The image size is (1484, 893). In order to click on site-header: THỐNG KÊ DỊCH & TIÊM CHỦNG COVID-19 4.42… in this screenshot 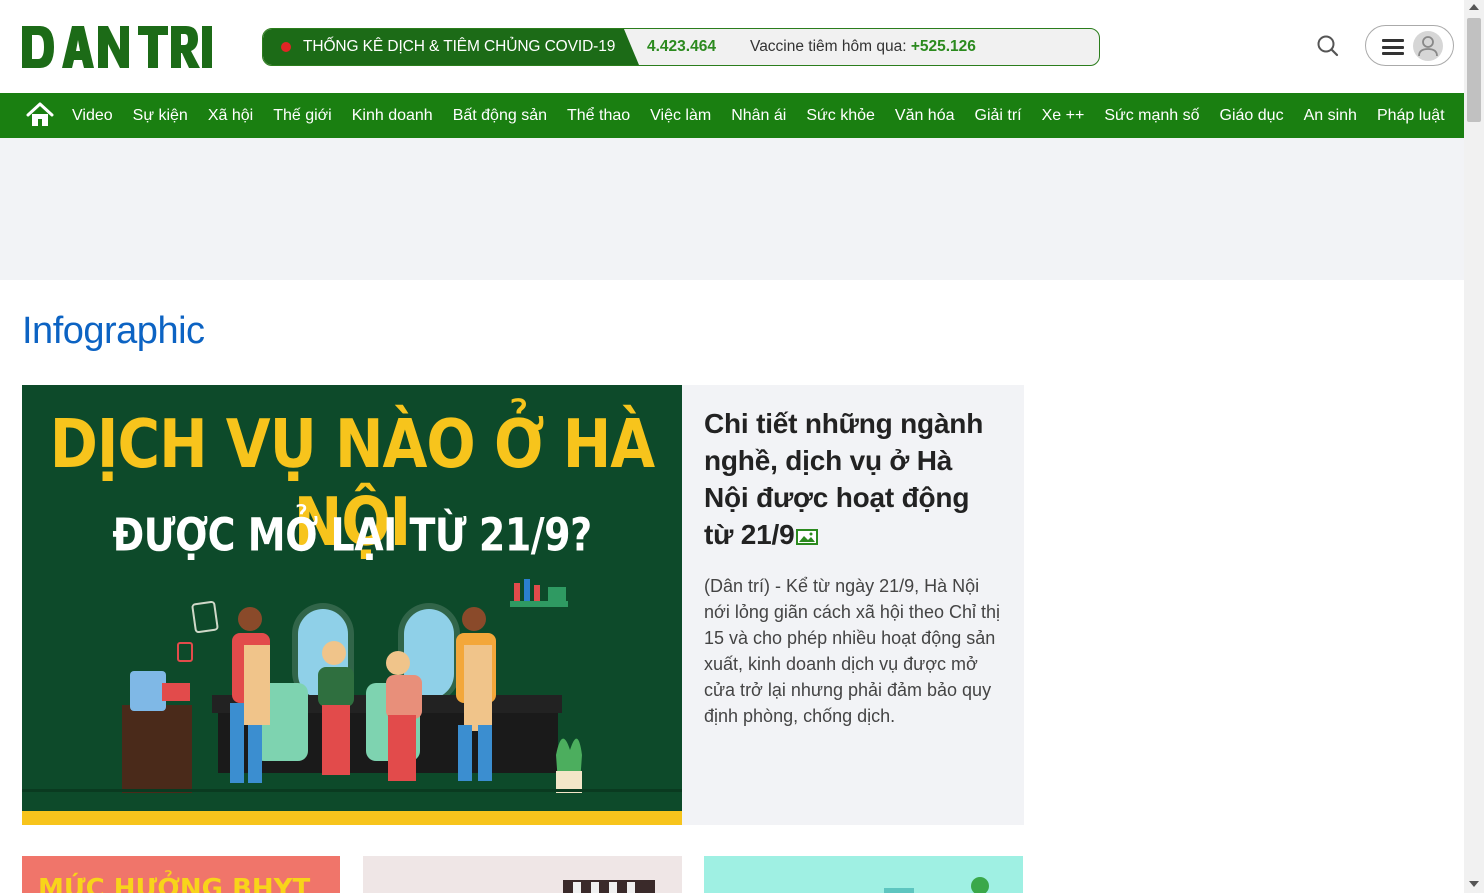, I will do `click(732, 46)`.